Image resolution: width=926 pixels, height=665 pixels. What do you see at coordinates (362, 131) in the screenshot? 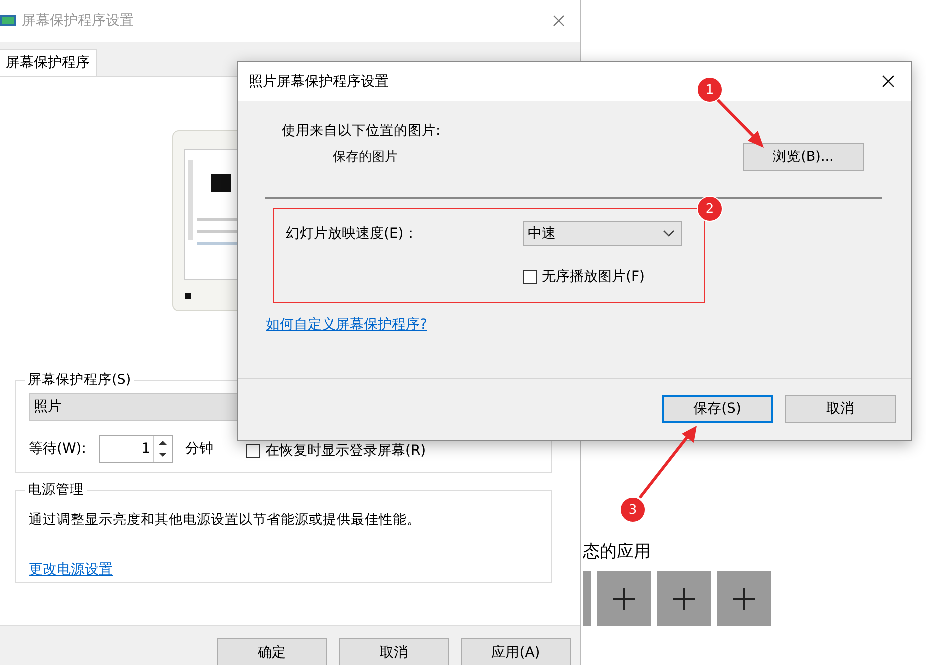
I see `source-label: 使用来自以下位置的图片:` at bounding box center [362, 131].